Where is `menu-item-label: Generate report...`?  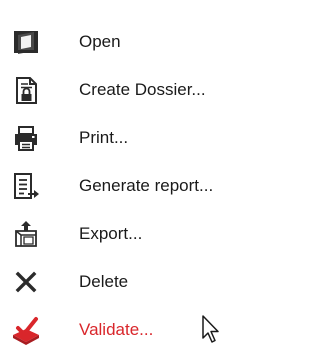
menu-item-label: Generate report... is located at coordinates (146, 185).